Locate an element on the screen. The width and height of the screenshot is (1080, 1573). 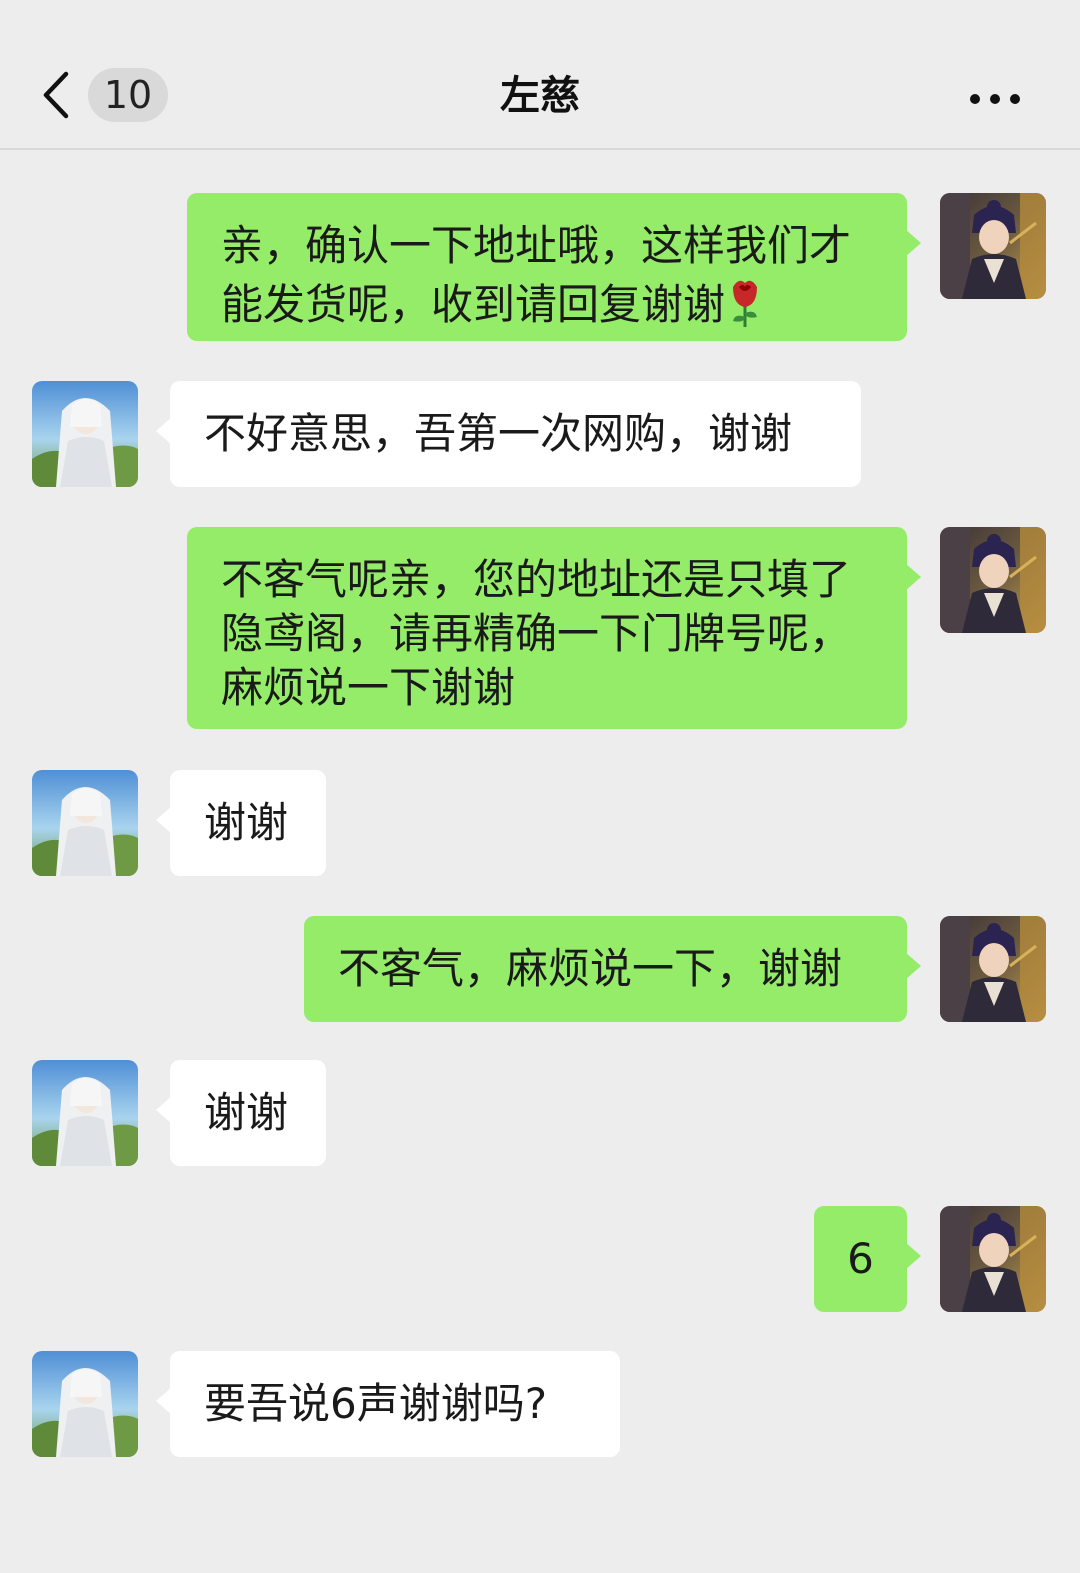
more-options-icon is located at coordinates (995, 99).